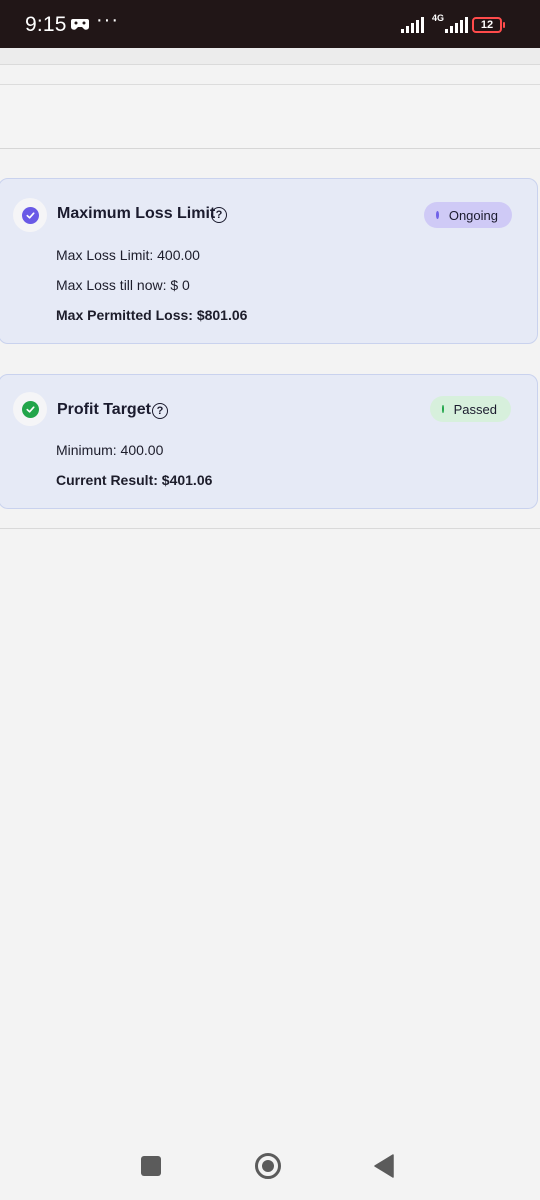 The image size is (540, 1200). I want to click on card-title: Profit Target, so click(104, 409).